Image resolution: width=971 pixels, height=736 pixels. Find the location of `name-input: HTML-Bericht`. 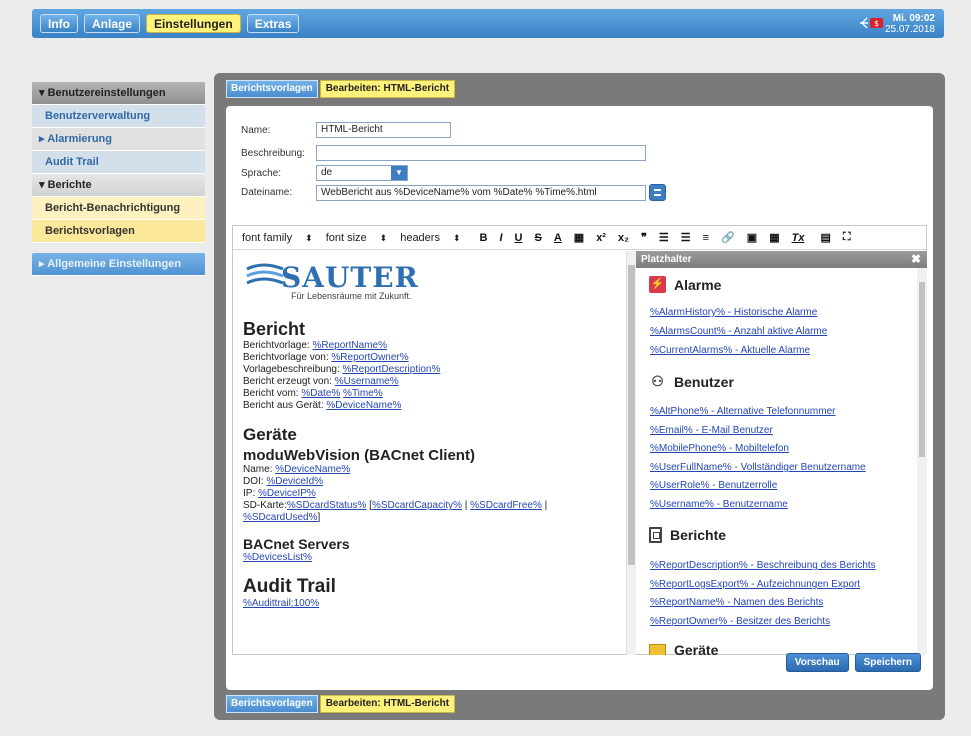

name-input: HTML-Bericht is located at coordinates (383, 130).